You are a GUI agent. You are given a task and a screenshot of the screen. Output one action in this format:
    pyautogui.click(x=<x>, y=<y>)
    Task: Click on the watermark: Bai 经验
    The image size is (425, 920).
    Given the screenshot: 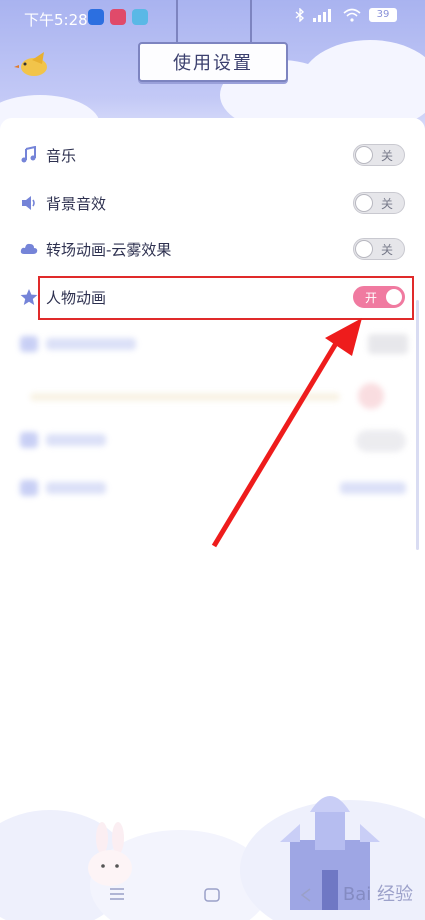 What is the action you would take?
    pyautogui.click(x=377, y=894)
    